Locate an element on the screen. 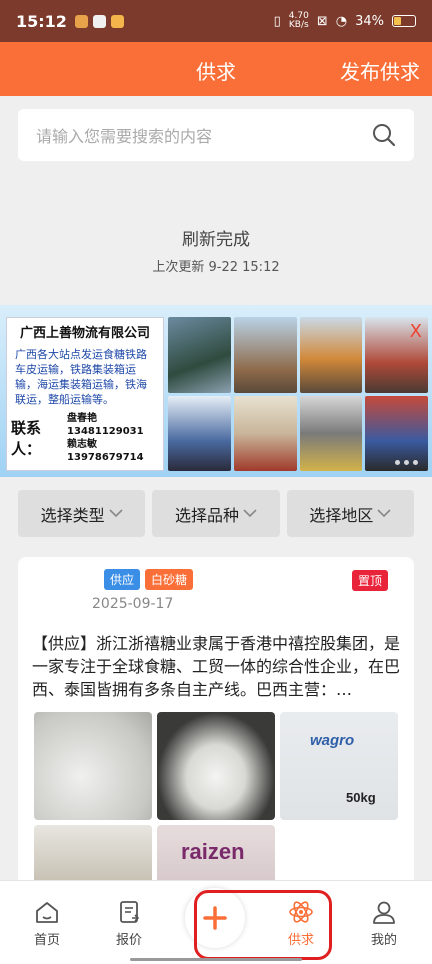 This screenshot has height=964, width=432. ad-contact: 联系人： 盘春艳13481129031 赖志敏13978679714 is located at coordinates (87, 438).